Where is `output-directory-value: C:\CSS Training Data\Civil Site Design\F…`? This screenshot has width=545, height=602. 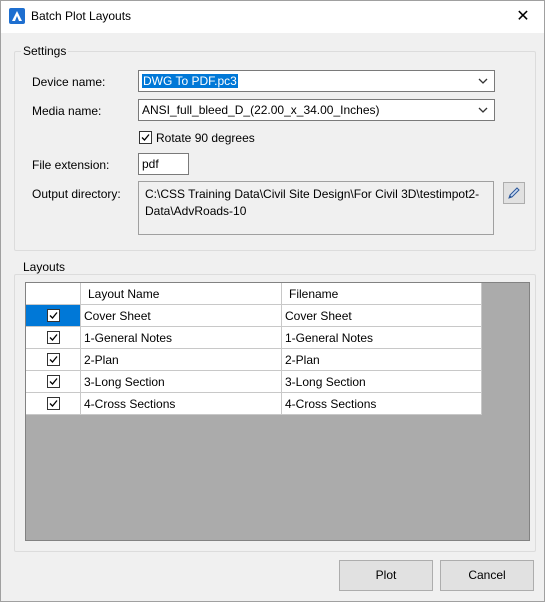
output-directory-value: C:\CSS Training Data\Civil Site Design\F… is located at coordinates (312, 202).